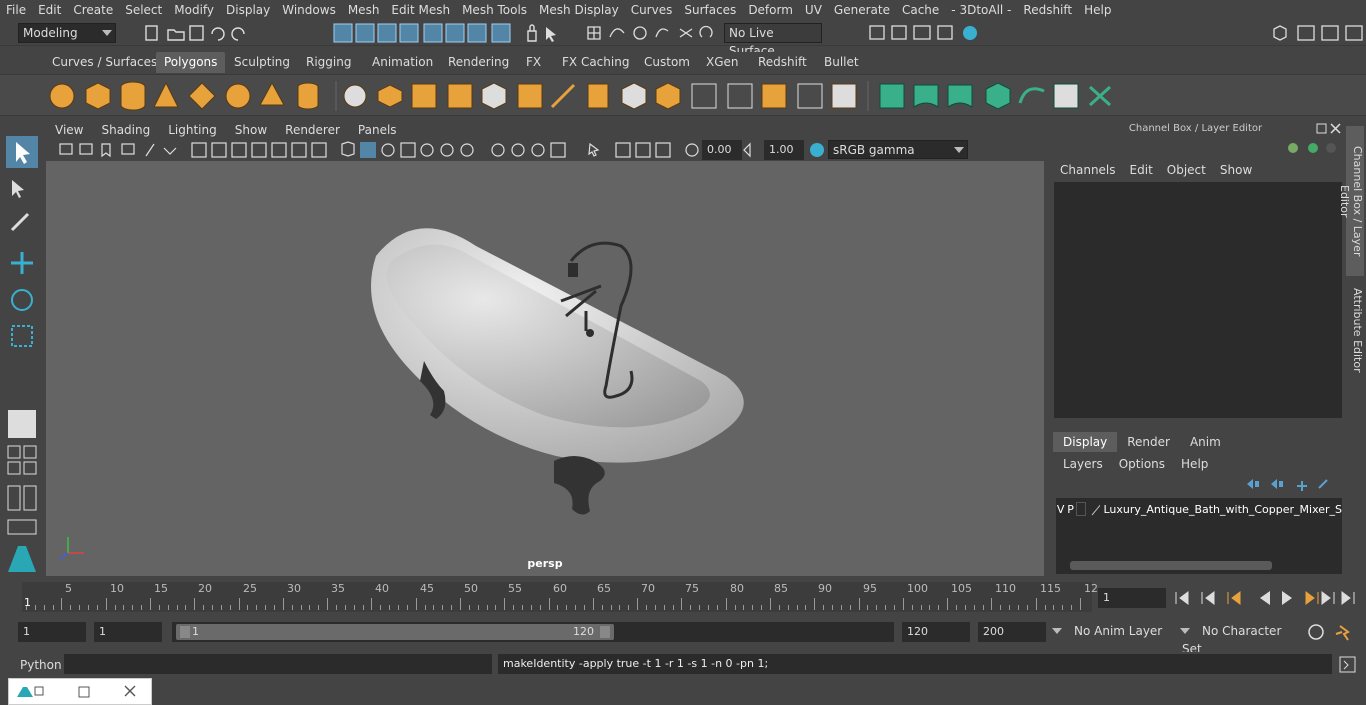  What do you see at coordinates (1070, 509) in the screenshot?
I see `layer-playback: P` at bounding box center [1070, 509].